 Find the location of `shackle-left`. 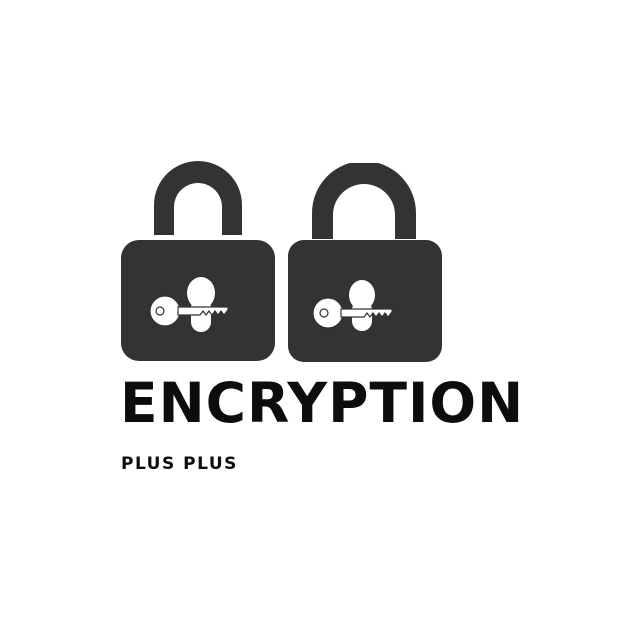

shackle-left is located at coordinates (198, 198).